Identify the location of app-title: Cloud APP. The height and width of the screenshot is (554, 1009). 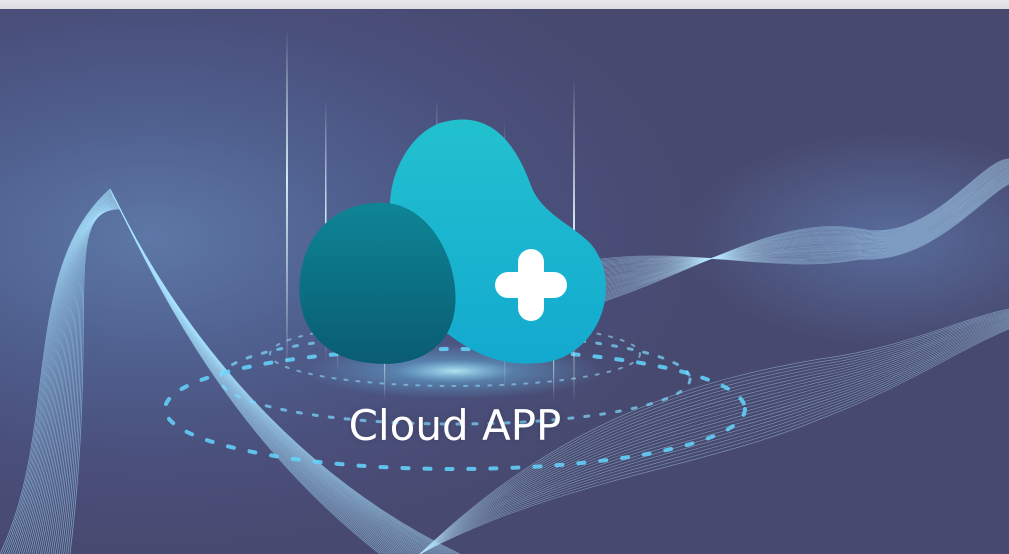
(455, 425).